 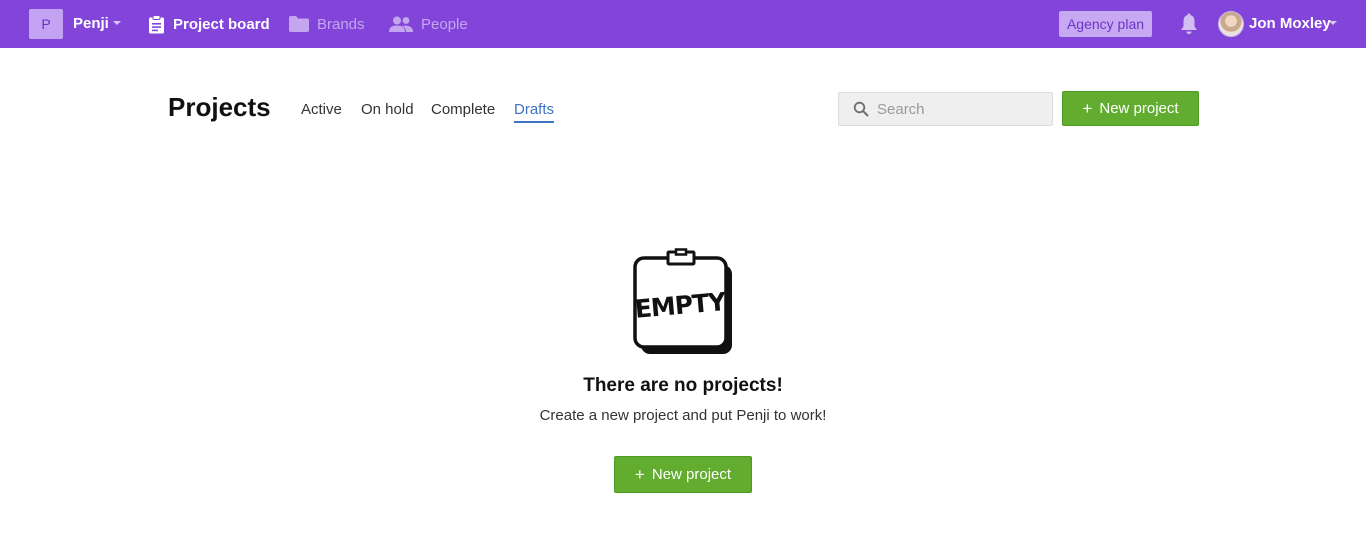 I want to click on empty-new-project-button-label: New project, so click(x=691, y=474).